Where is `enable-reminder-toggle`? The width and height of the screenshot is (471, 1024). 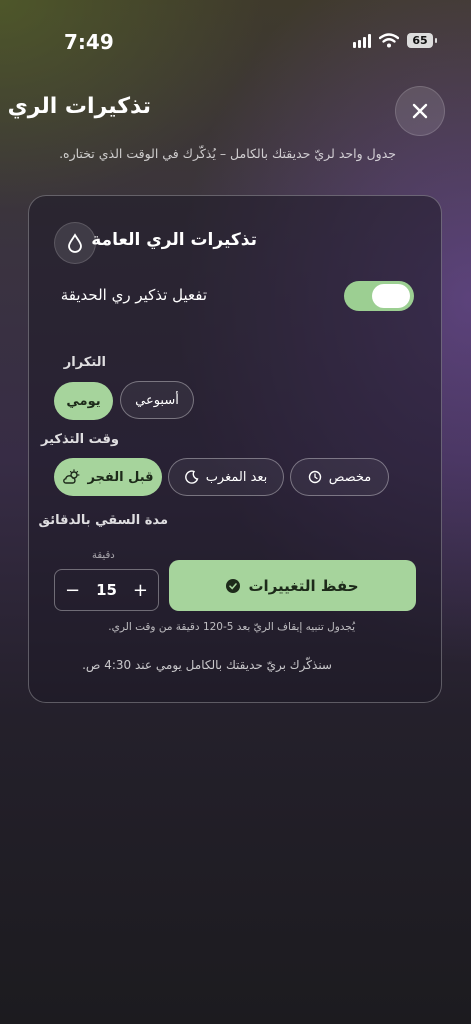 enable-reminder-toggle is located at coordinates (379, 296).